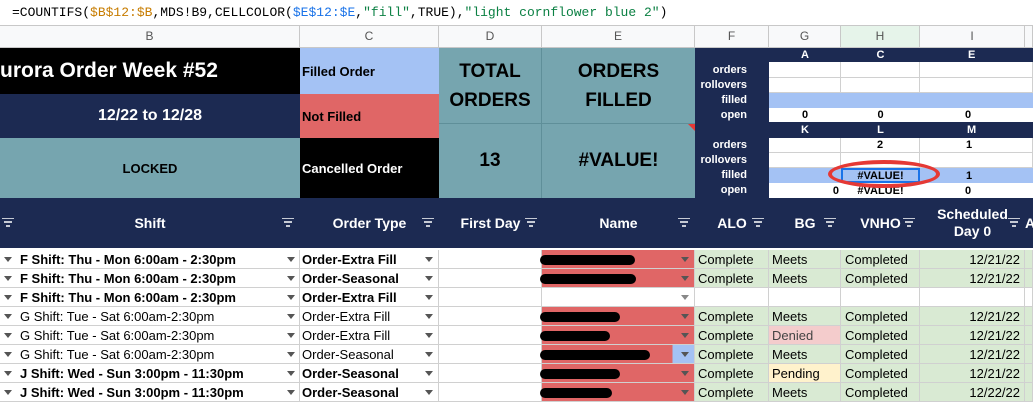 The image size is (1033, 404). What do you see at coordinates (150, 37) in the screenshot?
I see `column-header-b: B` at bounding box center [150, 37].